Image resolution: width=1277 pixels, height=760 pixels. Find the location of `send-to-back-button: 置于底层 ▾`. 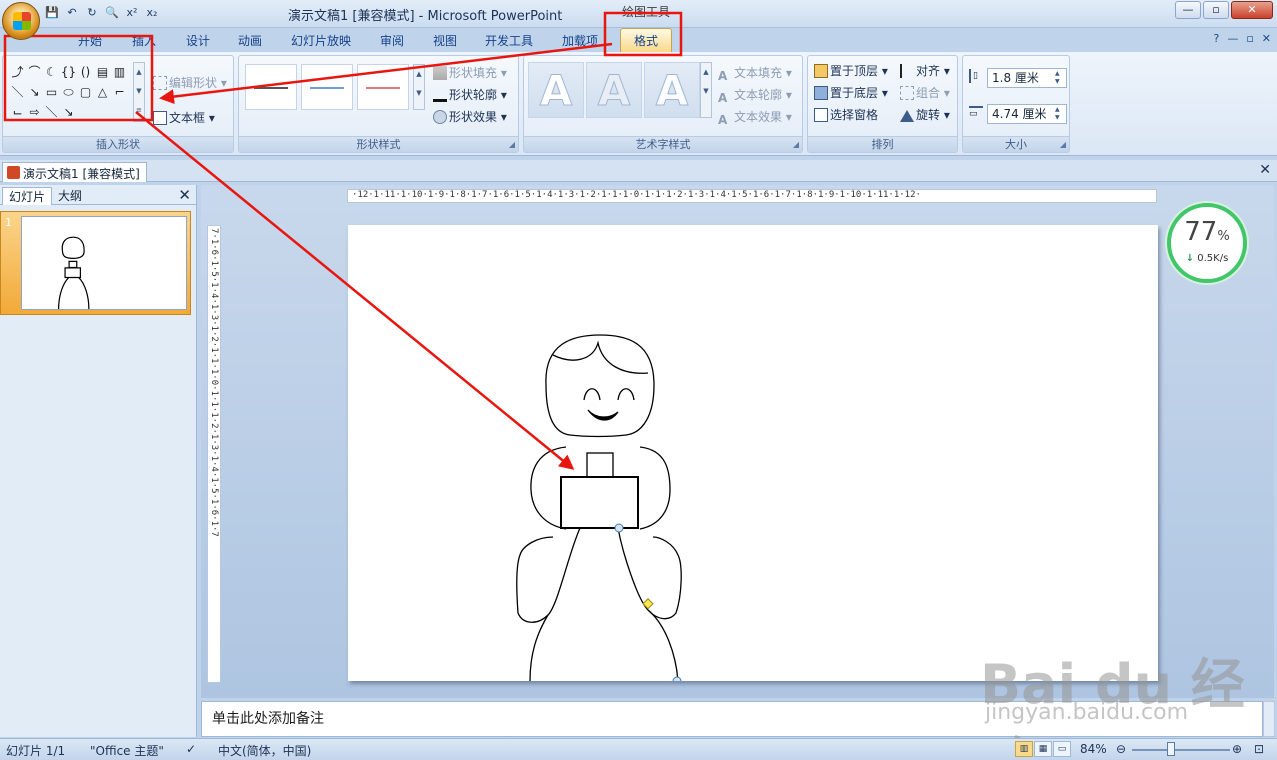

send-to-back-button: 置于底层 ▾ is located at coordinates (851, 92).